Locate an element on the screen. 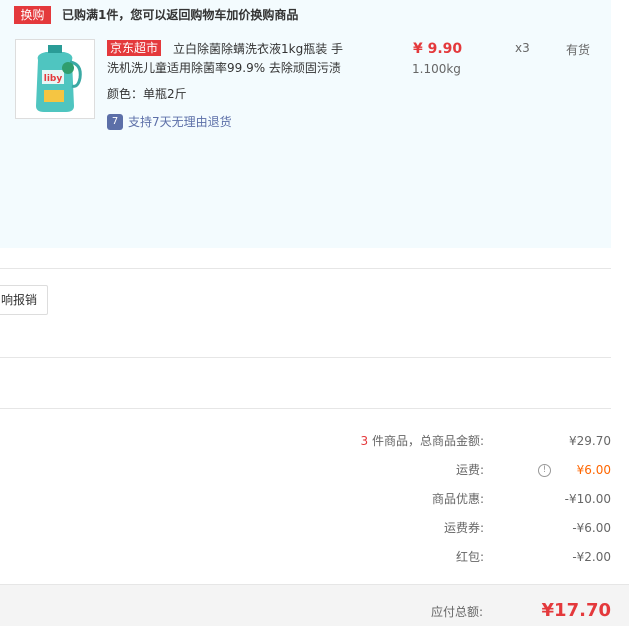 The image size is (629, 626). summary-goods-total-row: 3 件商品，总商品金额: ¥29.70 is located at coordinates (305, 441).